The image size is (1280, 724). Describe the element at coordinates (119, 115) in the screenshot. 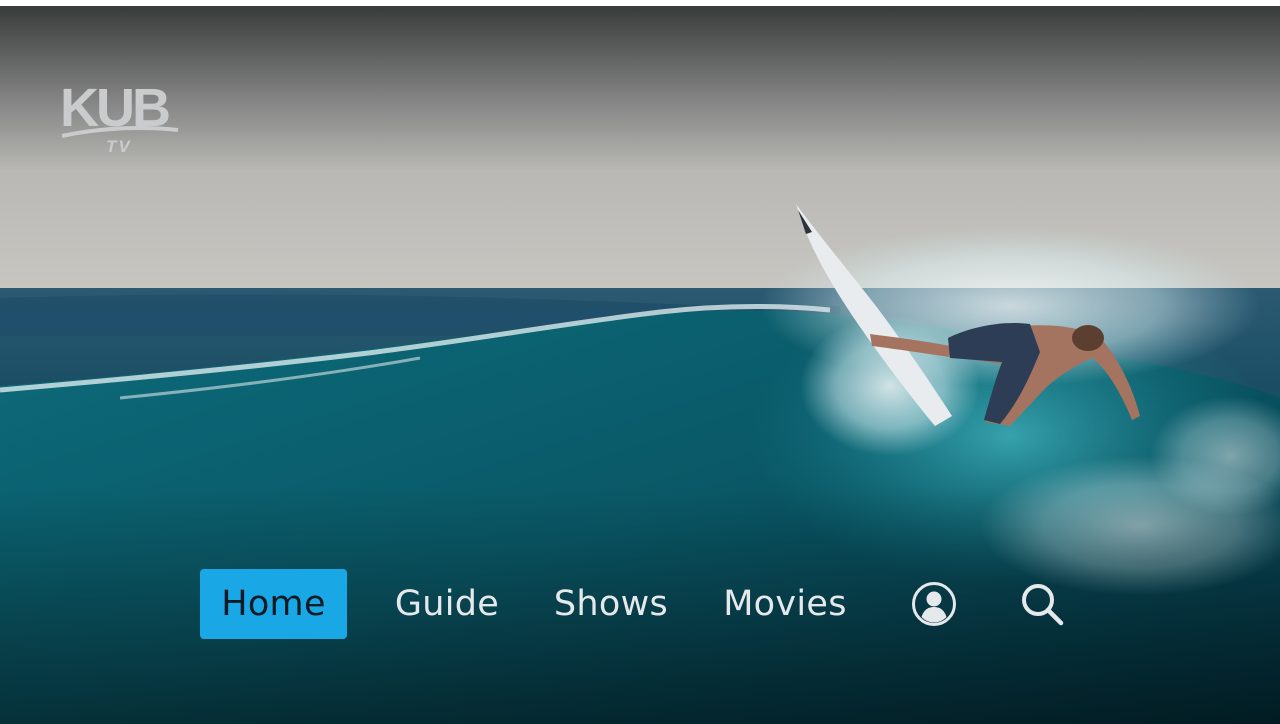

I see `kub-tv-logo: KUB TV` at that location.